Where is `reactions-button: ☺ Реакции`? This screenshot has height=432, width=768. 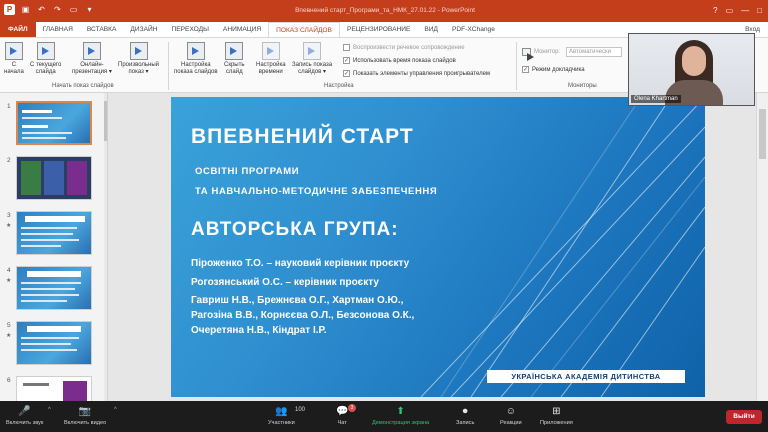
reactions-button: ☺ Реакции is located at coordinates (511, 416).